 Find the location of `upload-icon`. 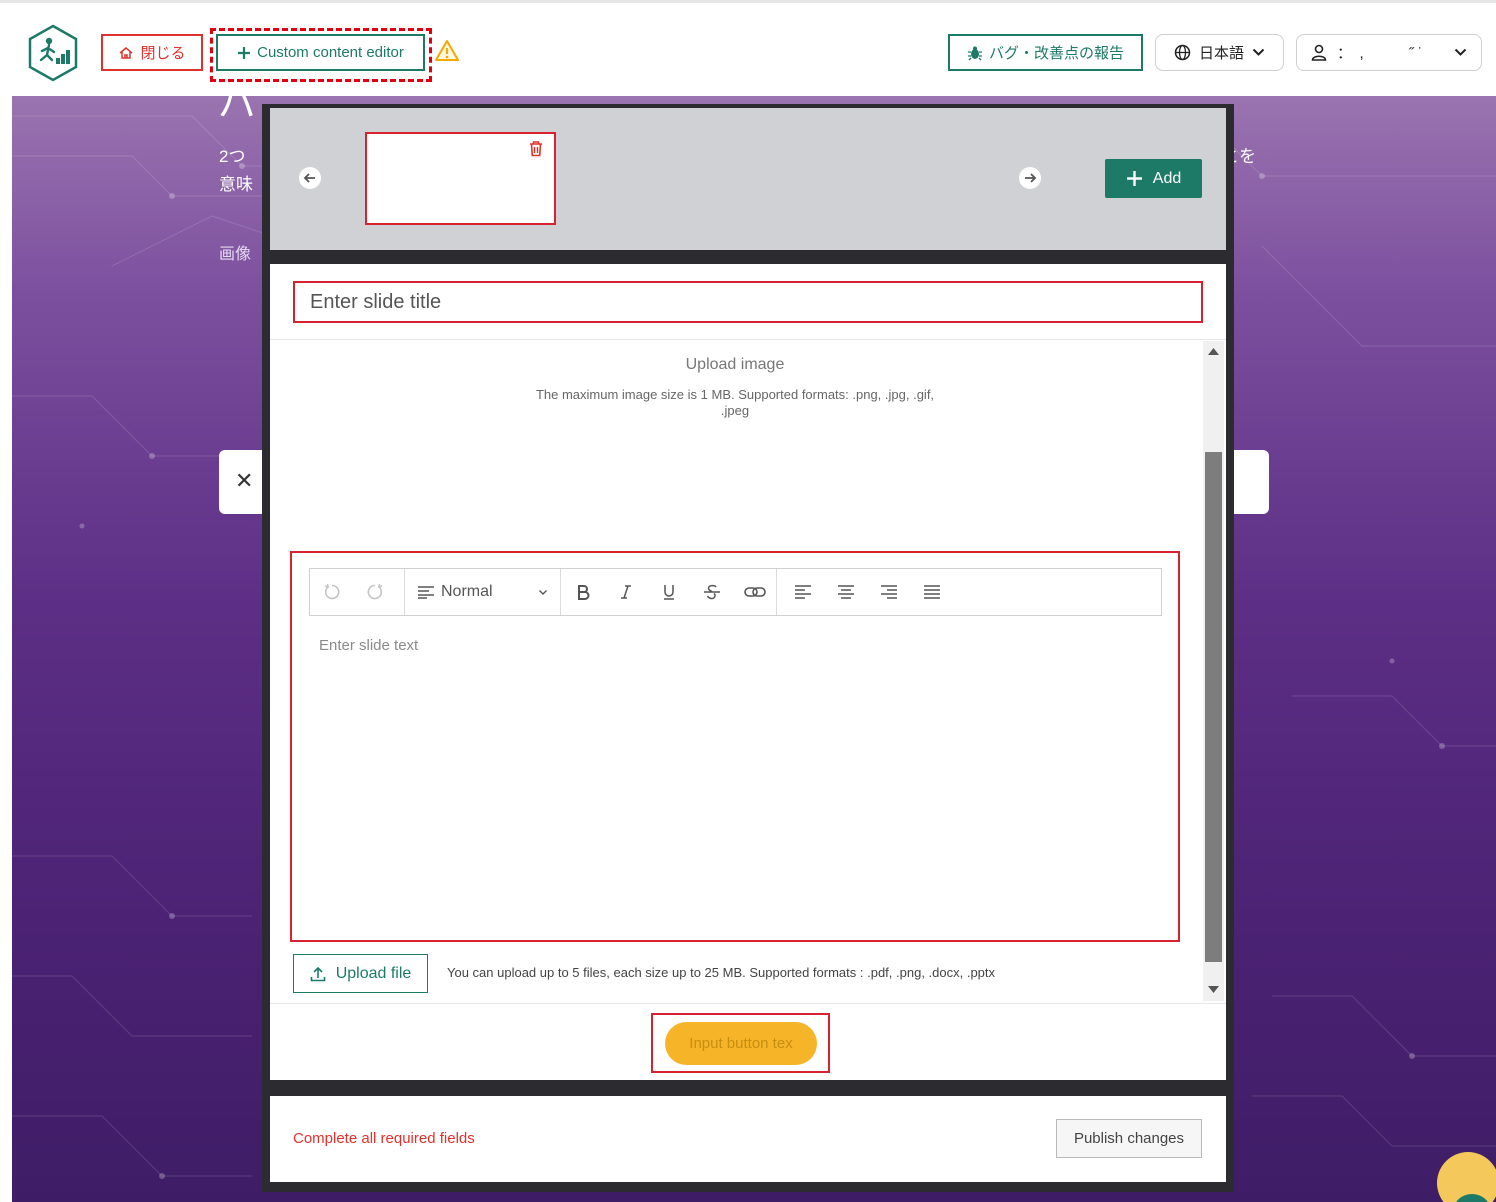

upload-icon is located at coordinates (317, 973).